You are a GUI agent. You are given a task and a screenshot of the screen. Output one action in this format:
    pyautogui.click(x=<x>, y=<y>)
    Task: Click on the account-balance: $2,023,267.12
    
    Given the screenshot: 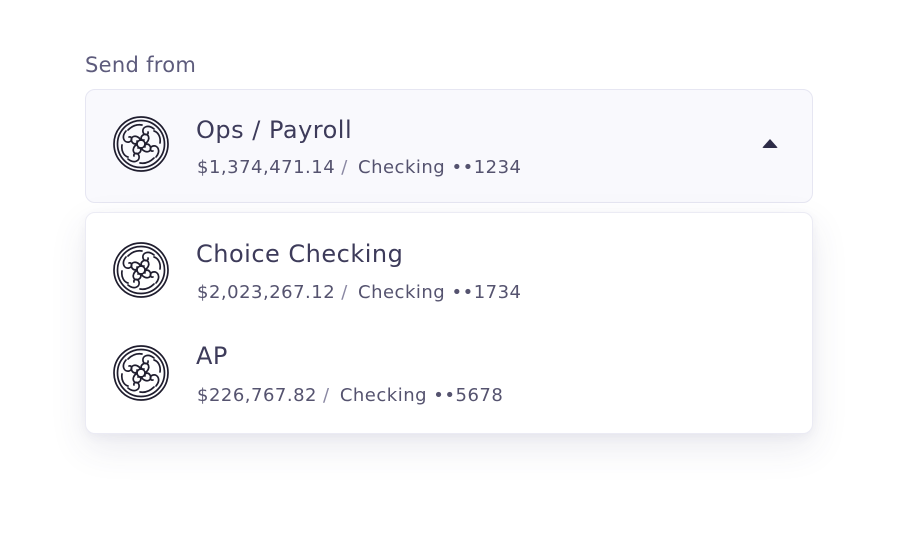 What is the action you would take?
    pyautogui.click(x=266, y=292)
    